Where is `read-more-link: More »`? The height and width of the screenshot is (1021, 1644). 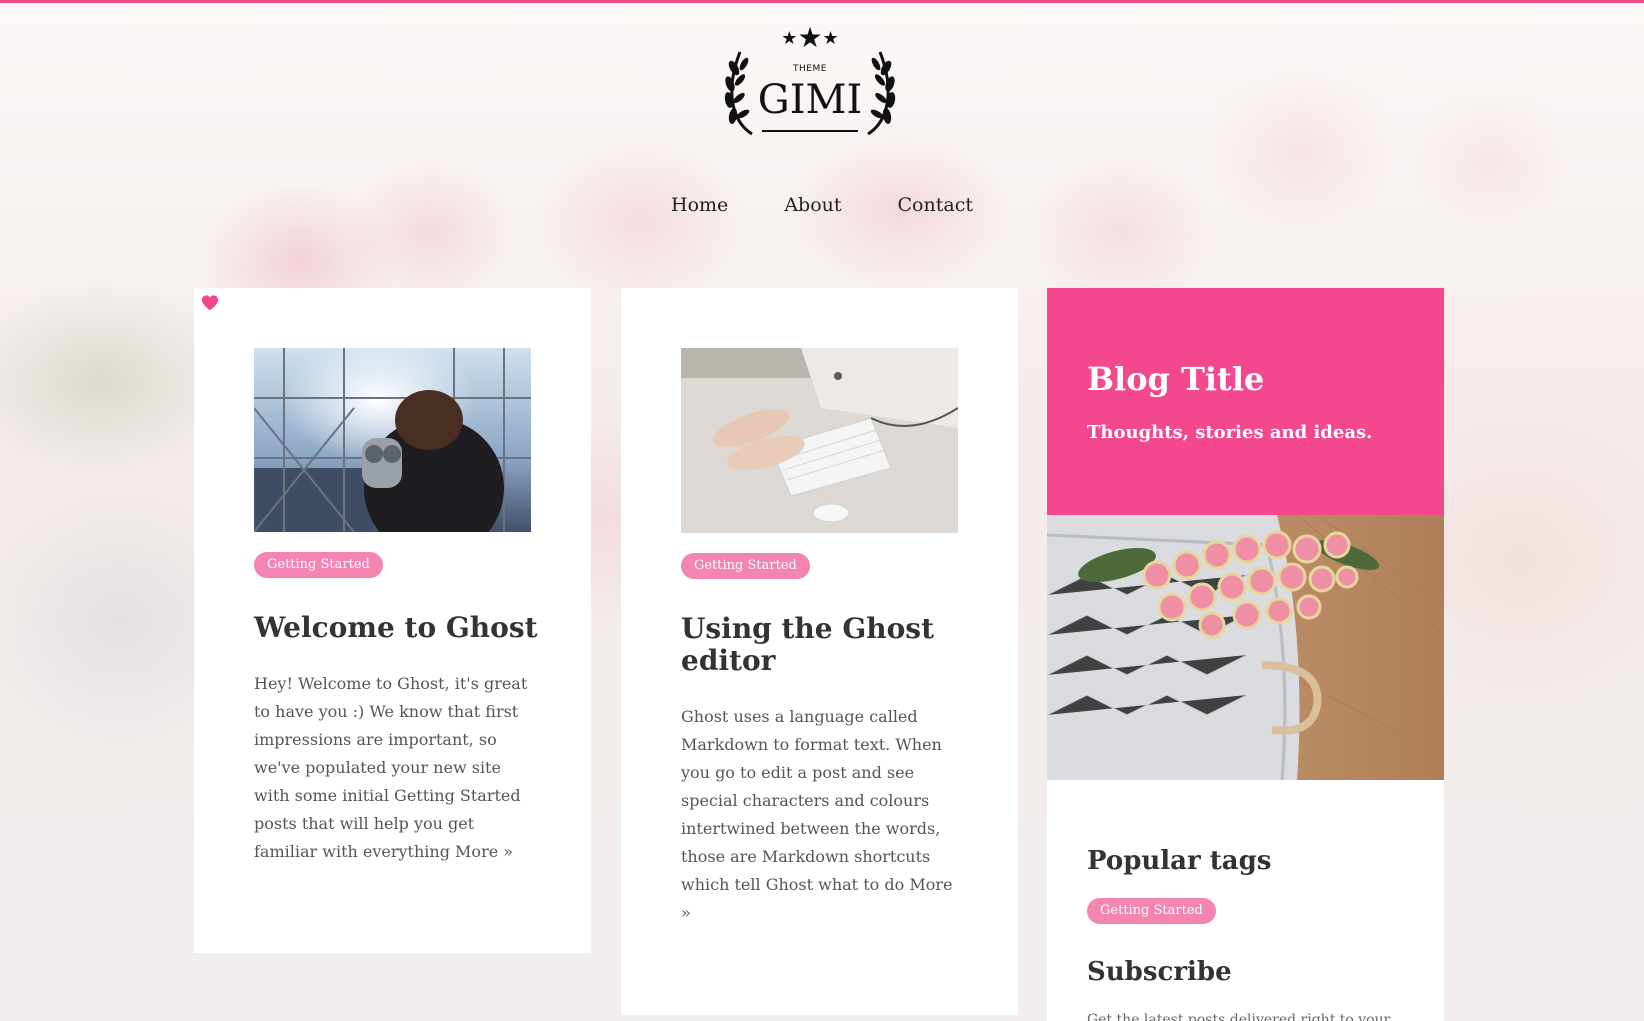 read-more-link: More » is located at coordinates (484, 851).